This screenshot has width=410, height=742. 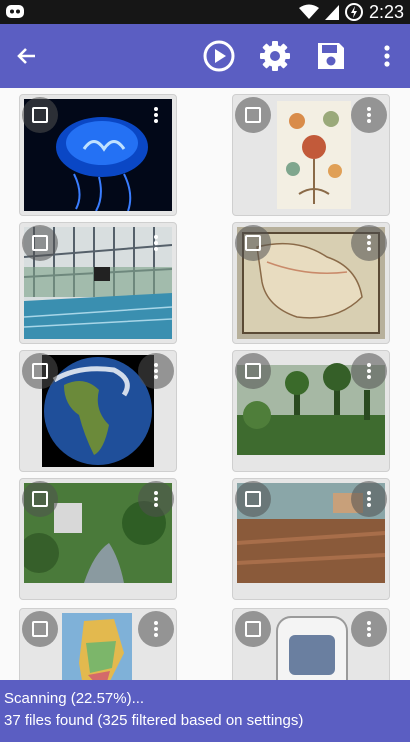 I want to click on clock: 2:23, so click(x=386, y=11).